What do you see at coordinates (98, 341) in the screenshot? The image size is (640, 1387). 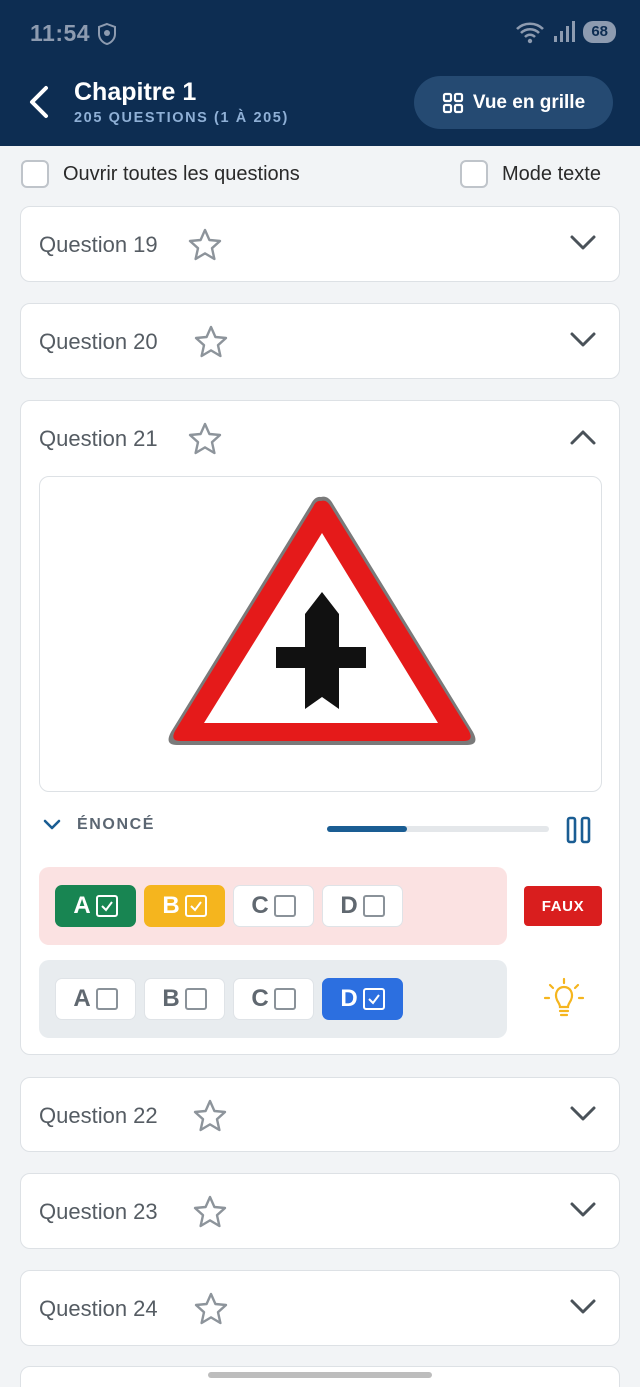 I see `question-label: Question 20` at bounding box center [98, 341].